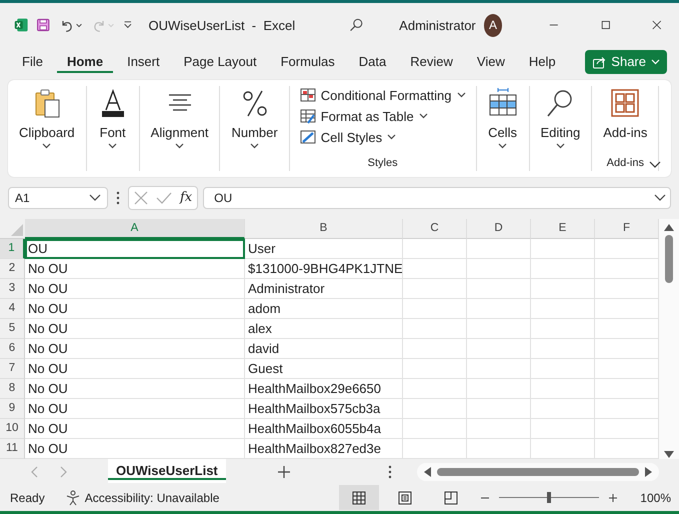 Image resolution: width=679 pixels, height=514 pixels. What do you see at coordinates (655, 164) in the screenshot?
I see `collapse-ribbon-icon` at bounding box center [655, 164].